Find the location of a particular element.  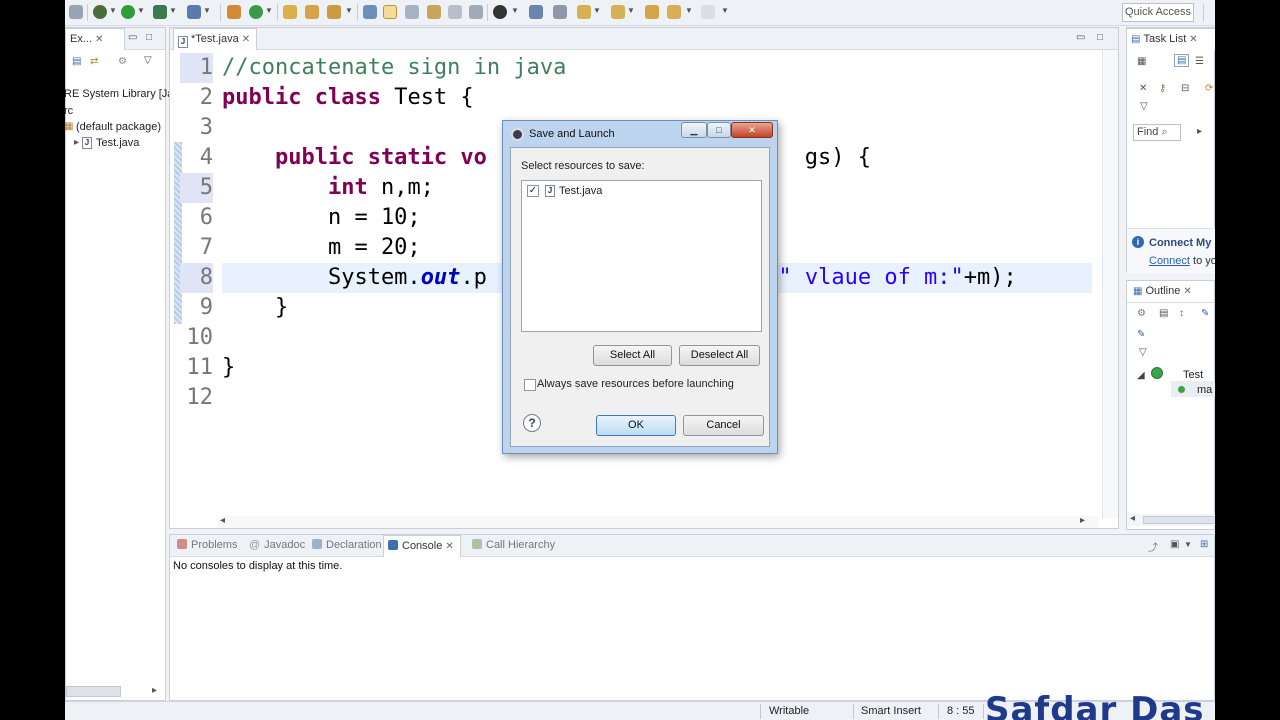

code-text: m = 20; is located at coordinates (321, 247).